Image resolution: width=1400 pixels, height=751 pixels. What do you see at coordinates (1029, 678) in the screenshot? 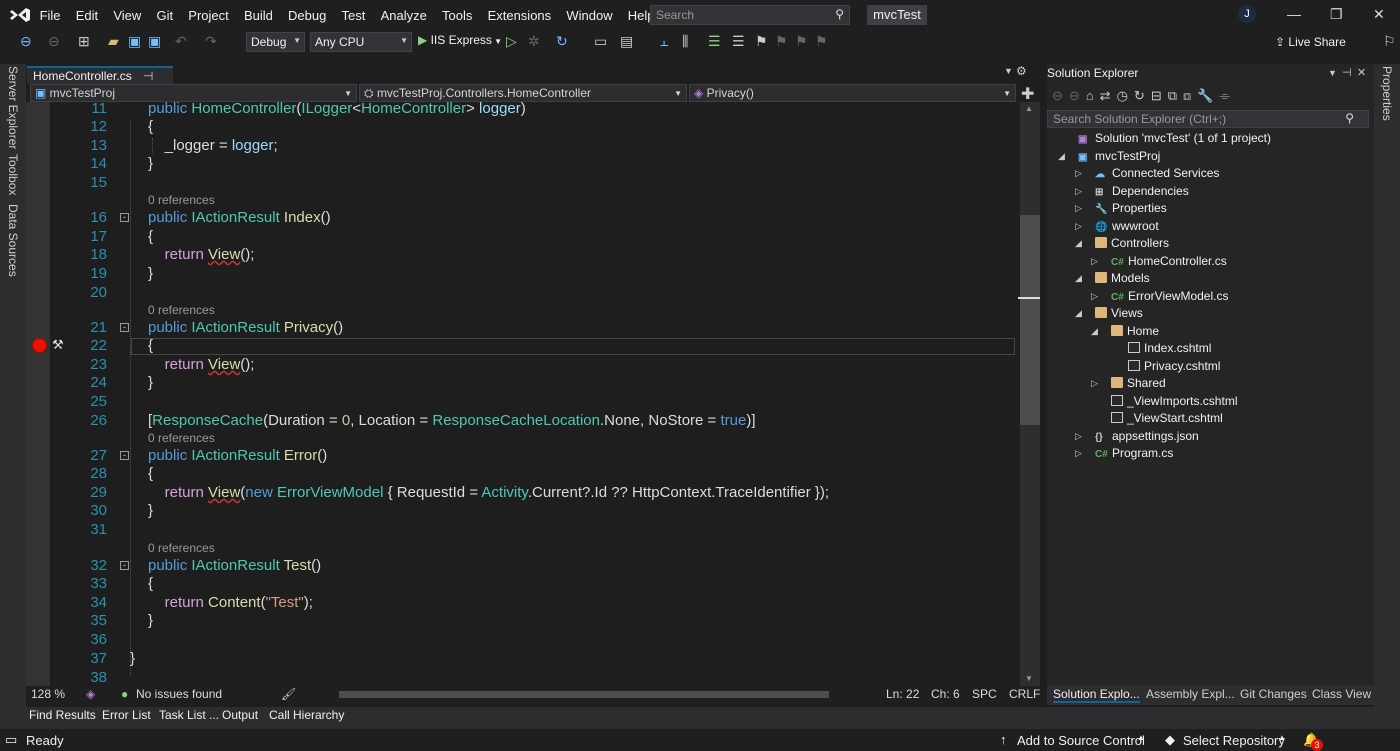
I see `scroll-down-icon: ▼` at bounding box center [1029, 678].